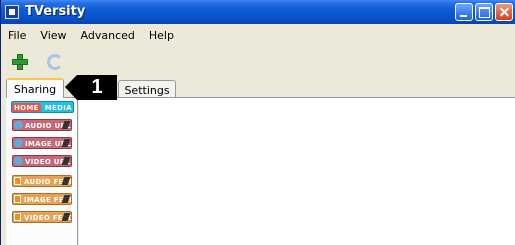  Describe the element at coordinates (42, 199) in the screenshot. I see `image-feed-button: IMAGE FEED` at that location.